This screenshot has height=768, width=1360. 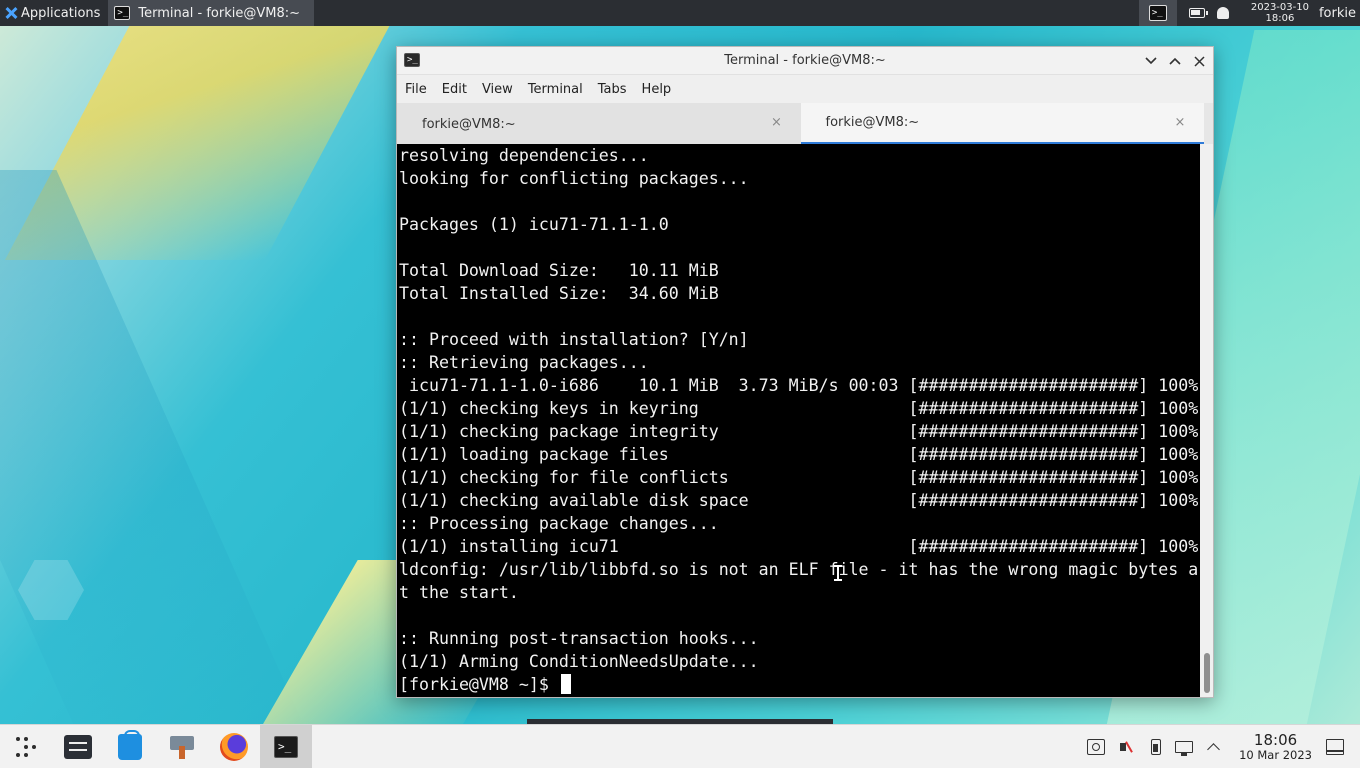 What do you see at coordinates (805, 61) in the screenshot?
I see `window-titlebar: >_ Terminal - forkie@VM8:~` at bounding box center [805, 61].